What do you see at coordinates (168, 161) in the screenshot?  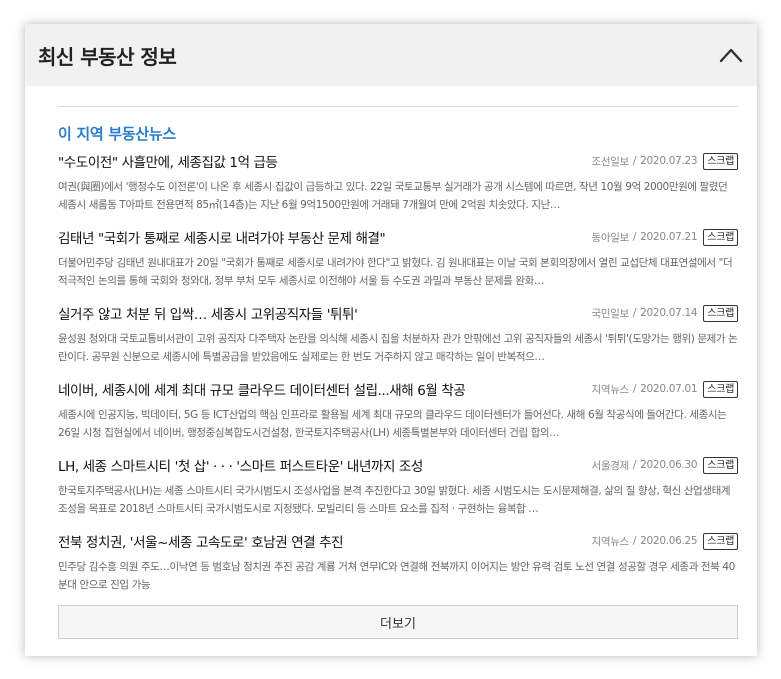 I see `news-title-link: "수도이전" 사흘만에, 세종집값 1억 급등` at bounding box center [168, 161].